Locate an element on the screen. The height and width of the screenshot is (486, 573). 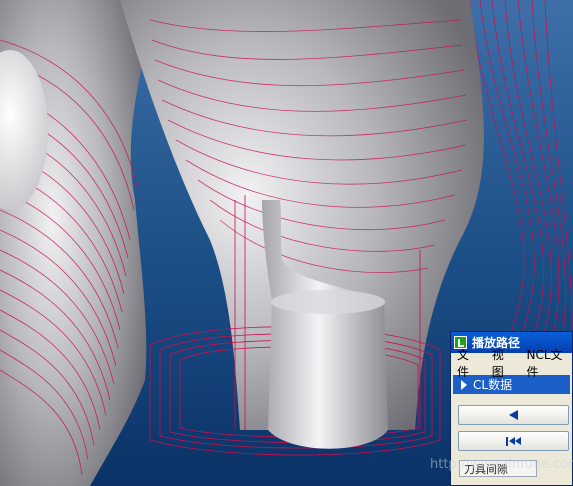
rewind-button is located at coordinates (513, 441).